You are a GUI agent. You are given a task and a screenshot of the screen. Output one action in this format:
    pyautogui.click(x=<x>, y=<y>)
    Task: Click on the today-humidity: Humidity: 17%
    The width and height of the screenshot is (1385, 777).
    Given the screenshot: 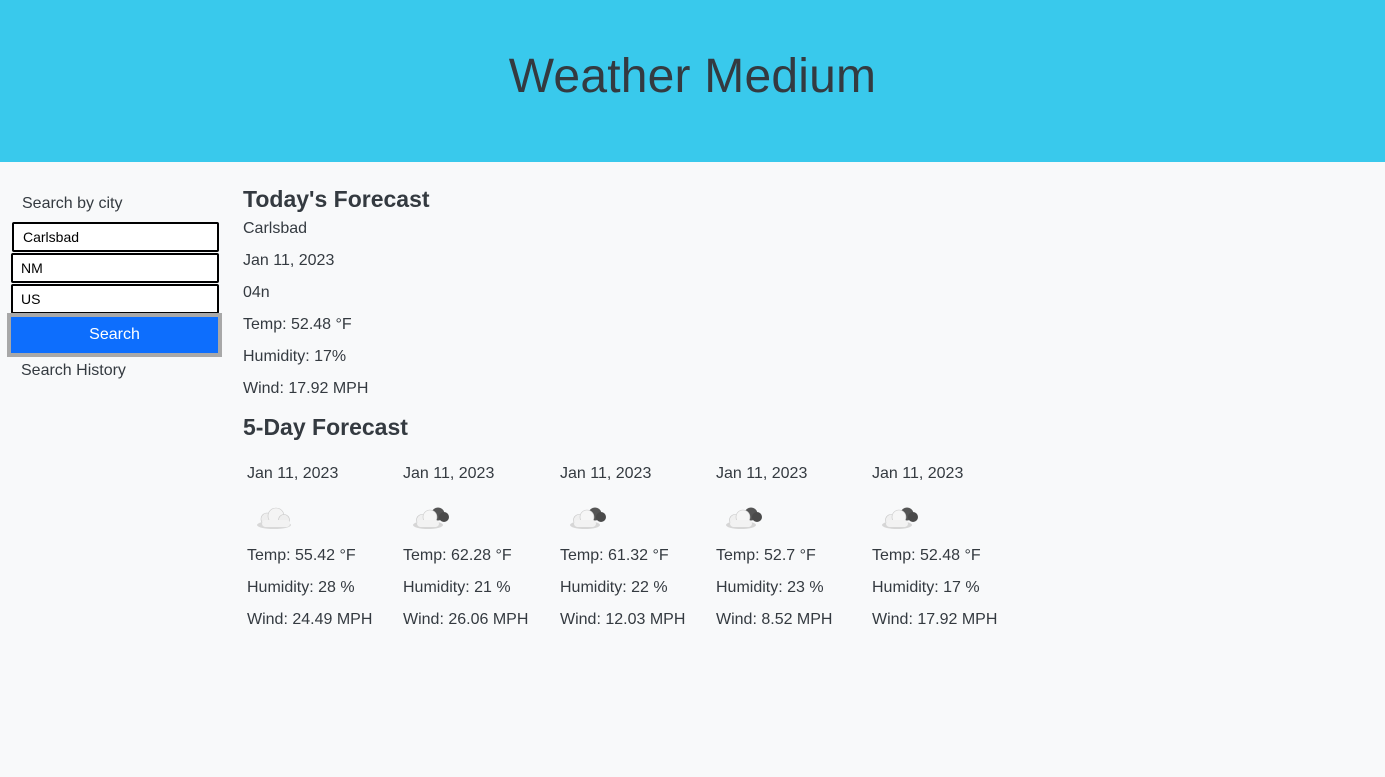 What is the action you would take?
    pyautogui.click(x=295, y=356)
    